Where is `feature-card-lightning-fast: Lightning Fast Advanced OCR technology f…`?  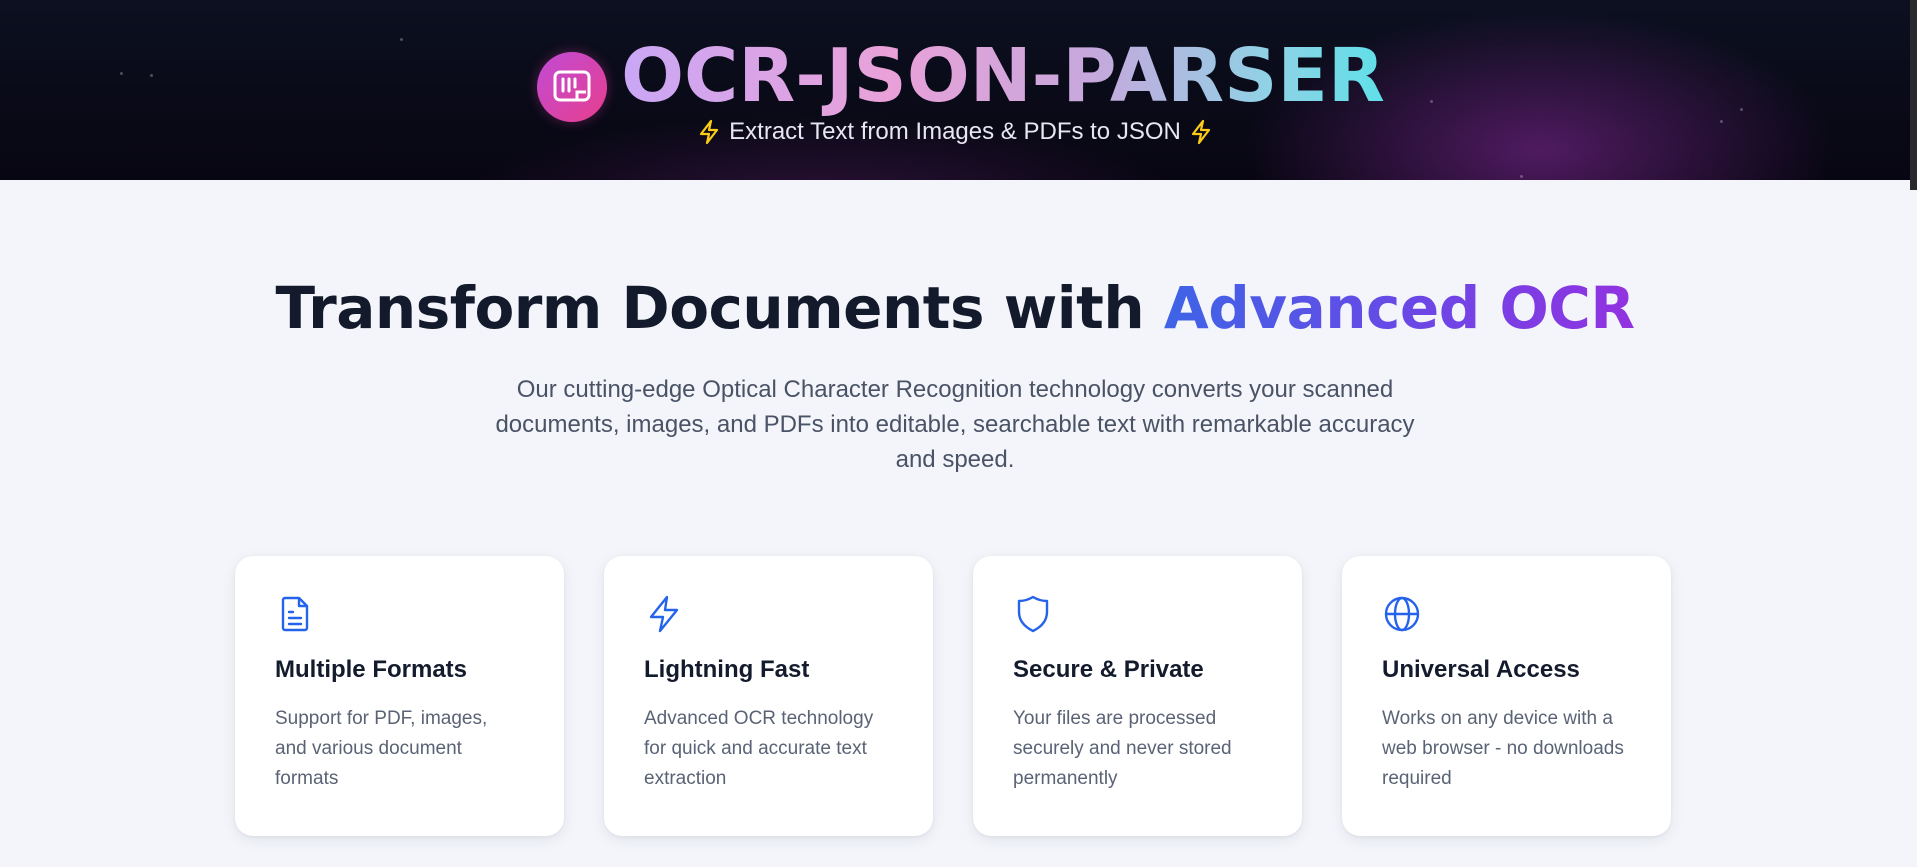 feature-card-lightning-fast: Lightning Fast Advanced OCR technology f… is located at coordinates (768, 696).